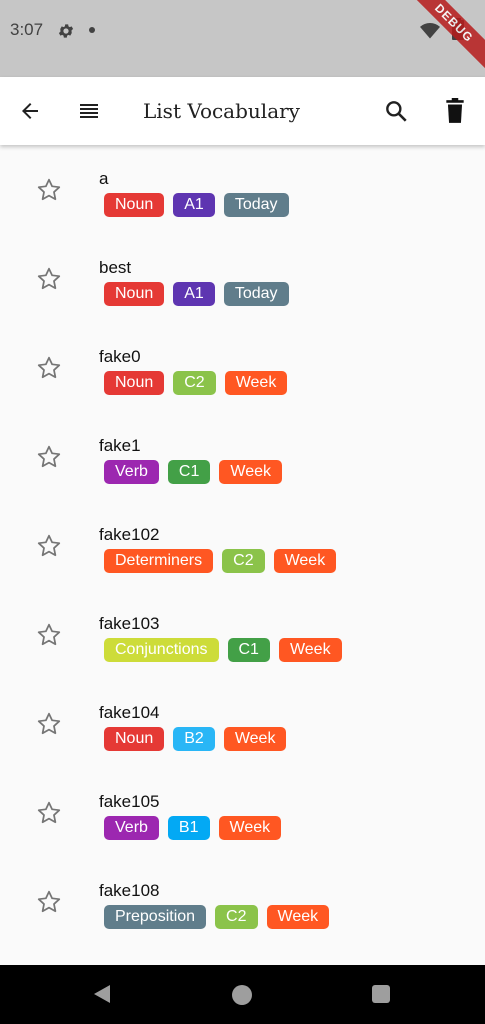  What do you see at coordinates (242, 901) in the screenshot?
I see `list-item: fake108 Preposition C2 Week` at bounding box center [242, 901].